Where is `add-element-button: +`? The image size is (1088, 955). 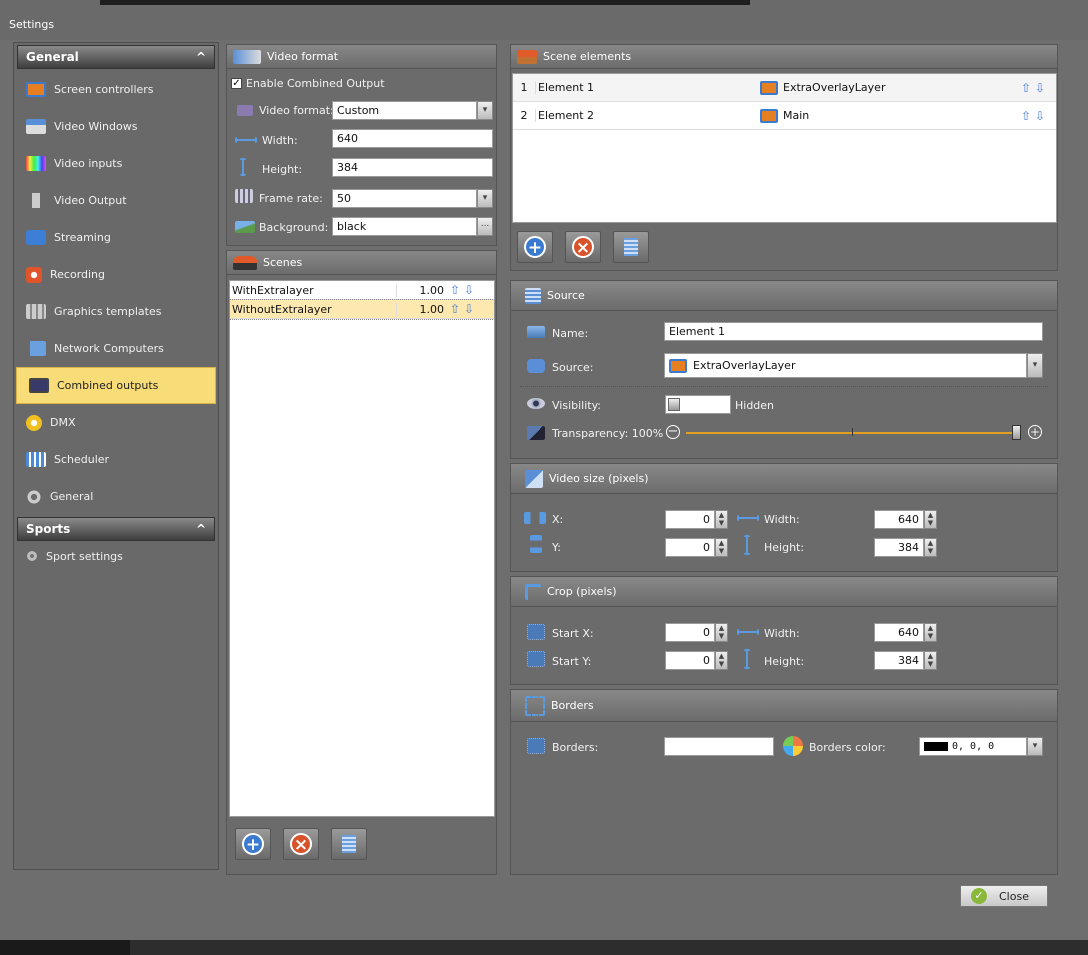
add-element-button: + is located at coordinates (535, 247).